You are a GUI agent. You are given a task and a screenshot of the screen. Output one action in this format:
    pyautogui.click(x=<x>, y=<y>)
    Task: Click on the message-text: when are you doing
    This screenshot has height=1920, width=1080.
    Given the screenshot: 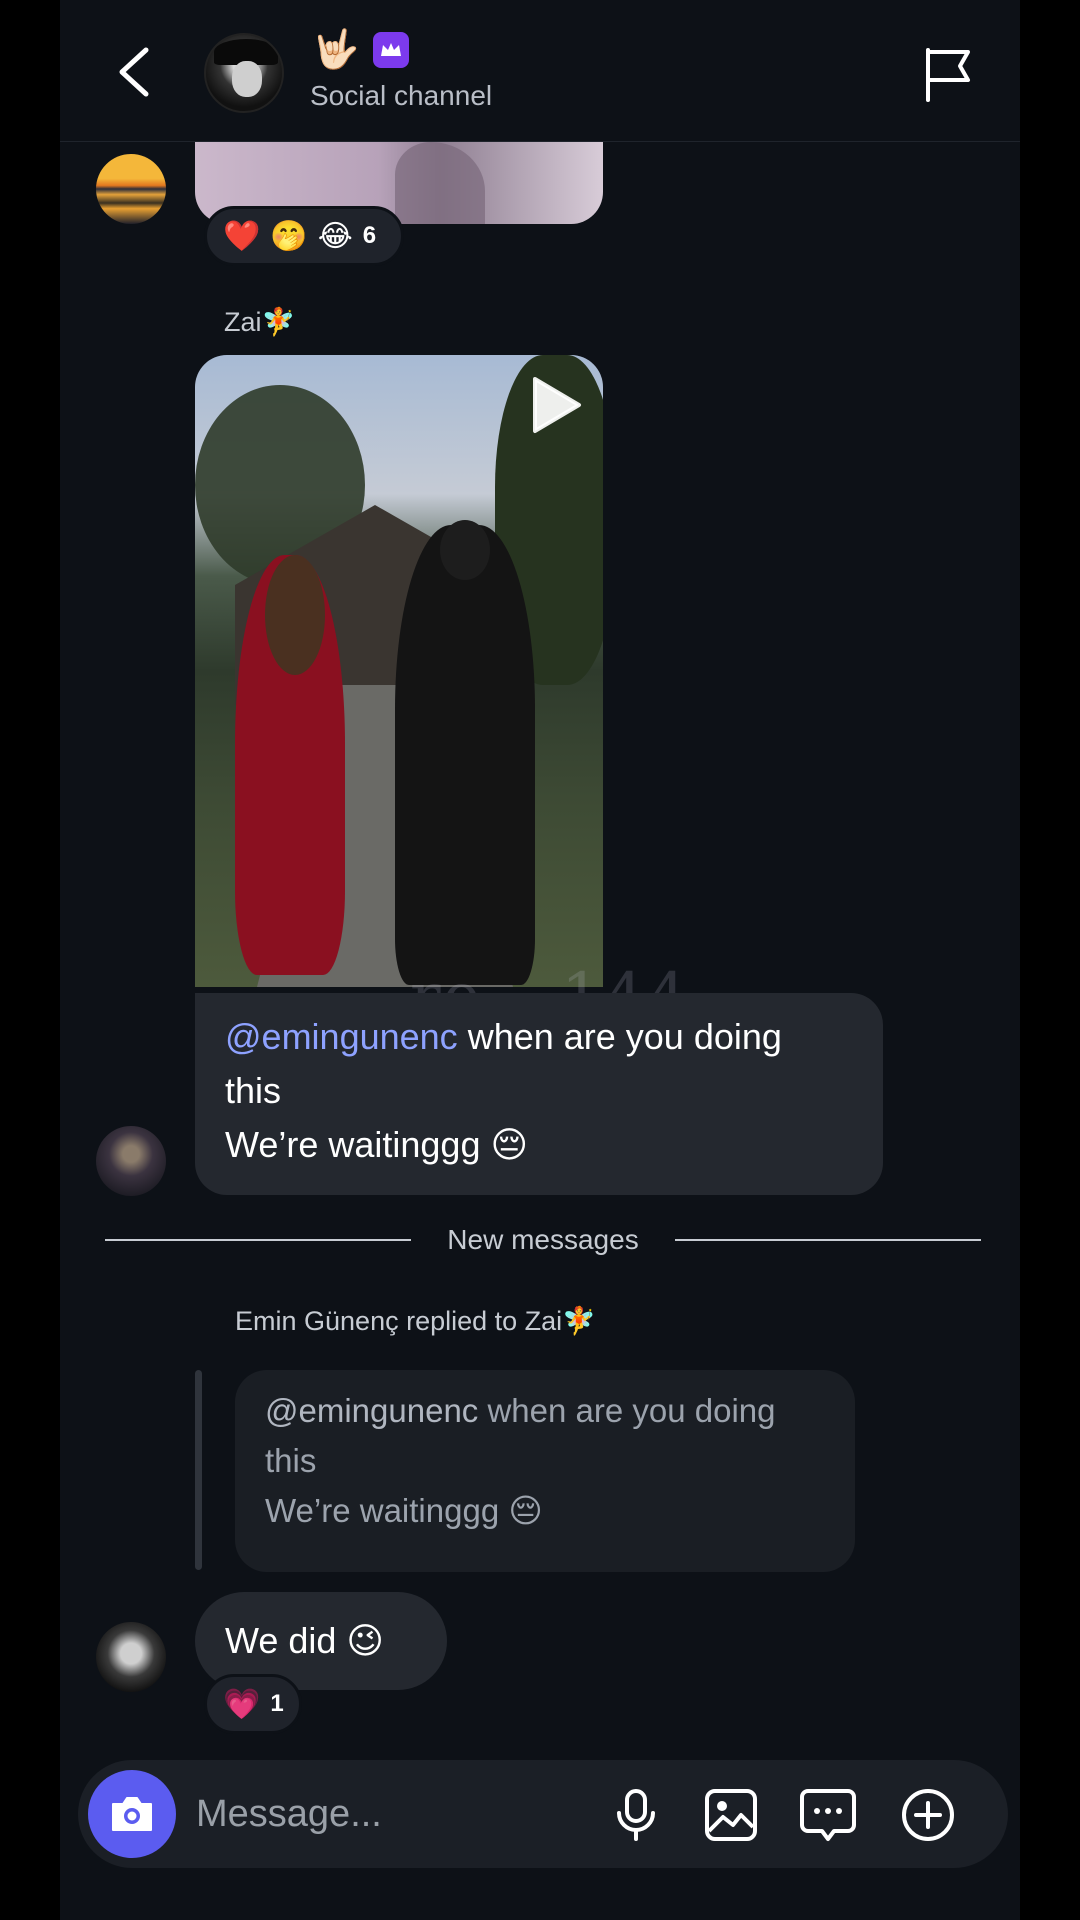 What is the action you would take?
    pyautogui.click(x=619, y=1036)
    